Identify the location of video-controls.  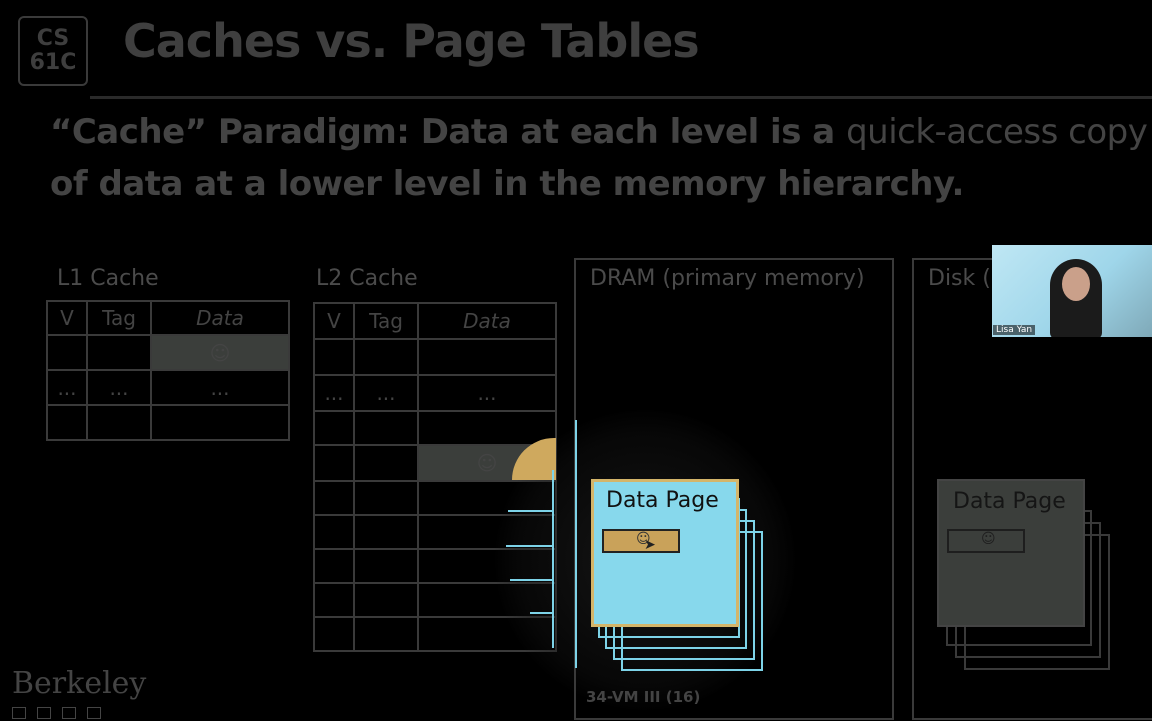
(59, 711).